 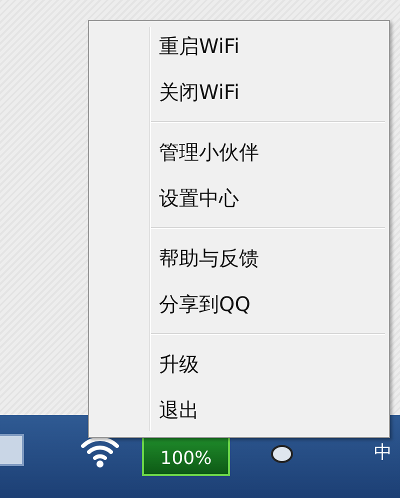 What do you see at coordinates (239, 152) in the screenshot?
I see `menu-item: 管理小伙伴` at bounding box center [239, 152].